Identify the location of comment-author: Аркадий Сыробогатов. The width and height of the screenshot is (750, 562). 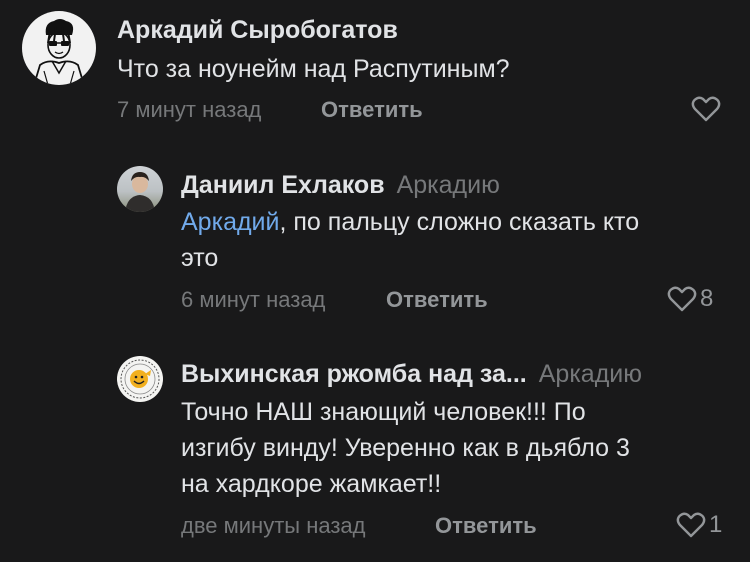
(257, 30).